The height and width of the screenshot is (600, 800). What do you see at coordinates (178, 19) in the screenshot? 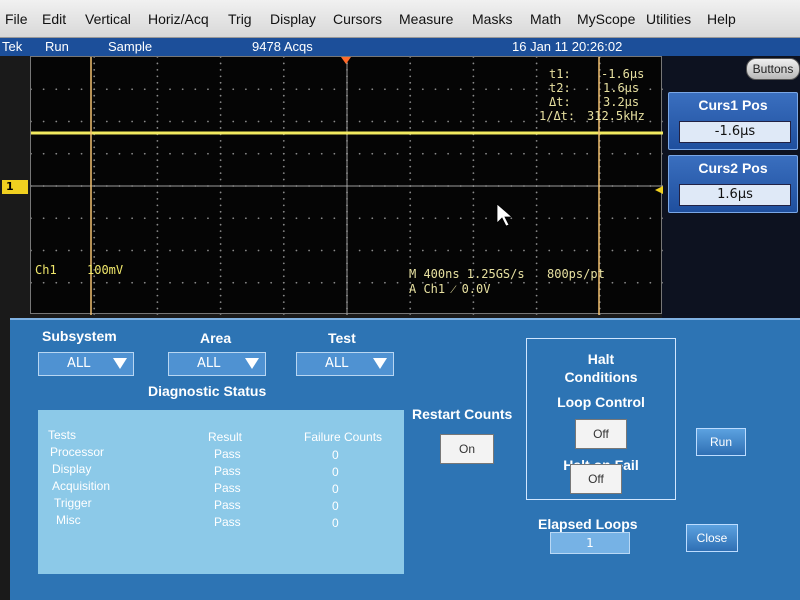
I see `menu-horiz-acq: Horiz/Acq` at bounding box center [178, 19].